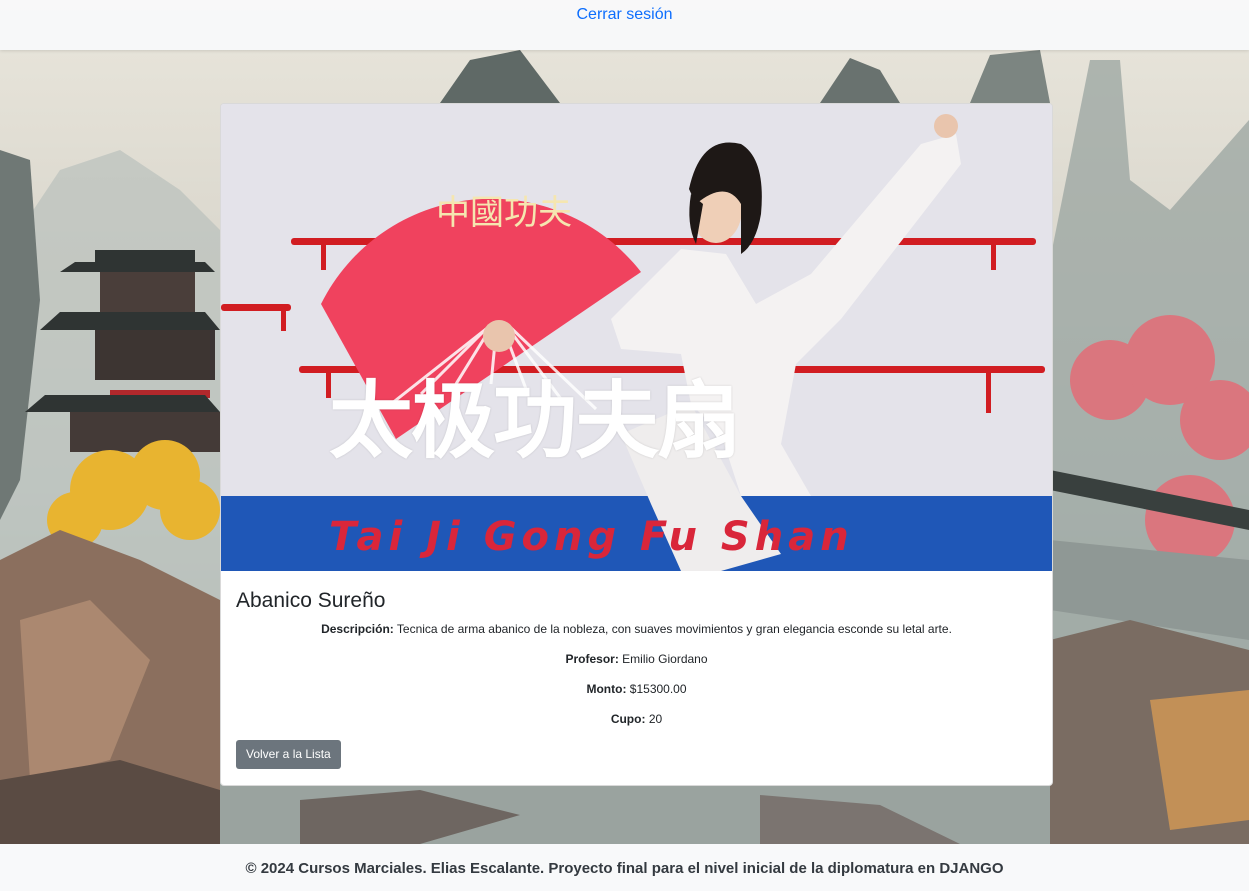  What do you see at coordinates (311, 600) in the screenshot?
I see `course-title: Abanico Sureño` at bounding box center [311, 600].